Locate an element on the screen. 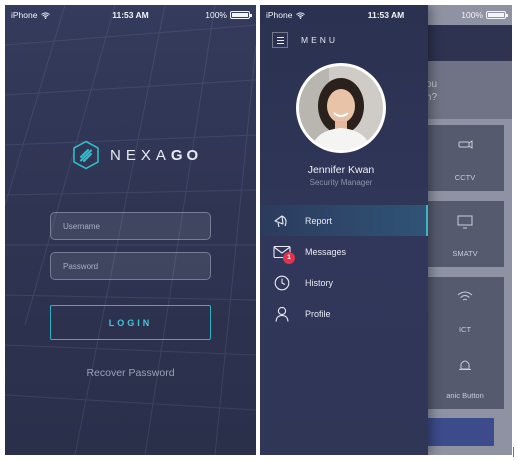 The image size is (517, 461). menu-item-report: Report is located at coordinates (344, 220).